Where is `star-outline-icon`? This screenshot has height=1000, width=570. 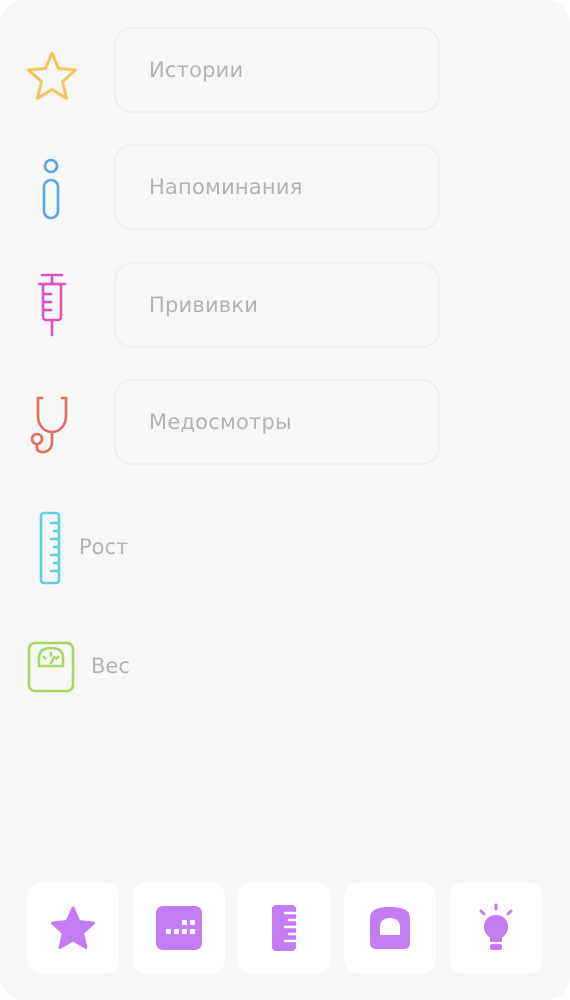
star-outline-icon is located at coordinates (52, 75).